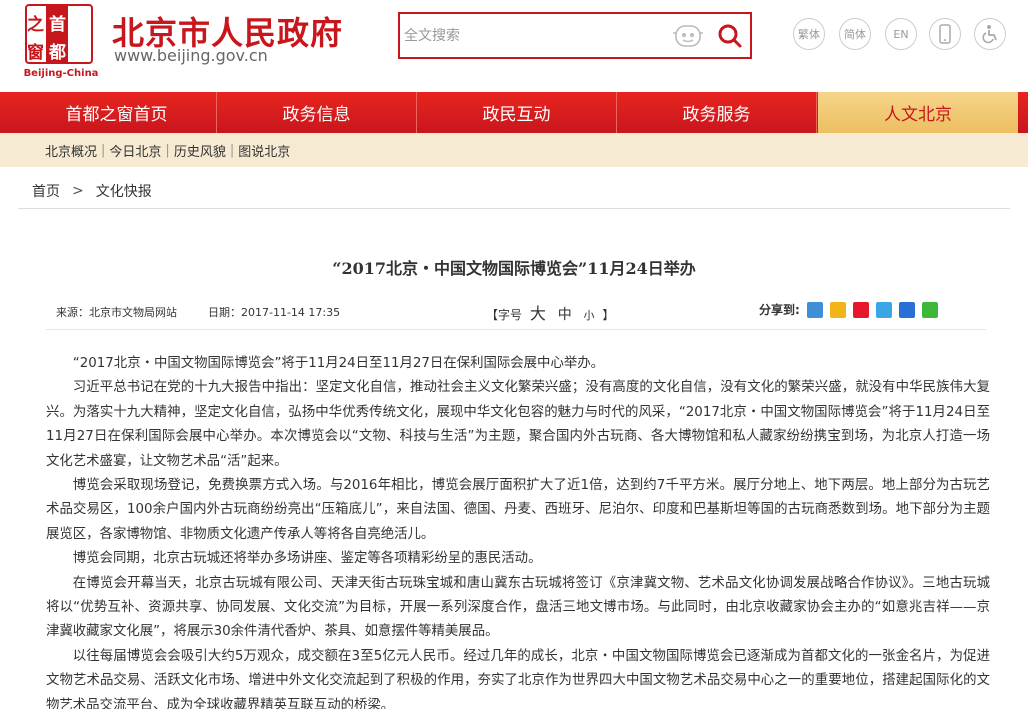  Describe the element at coordinates (200, 150) in the screenshot. I see `subnav-item-history: 历史风貌` at that location.